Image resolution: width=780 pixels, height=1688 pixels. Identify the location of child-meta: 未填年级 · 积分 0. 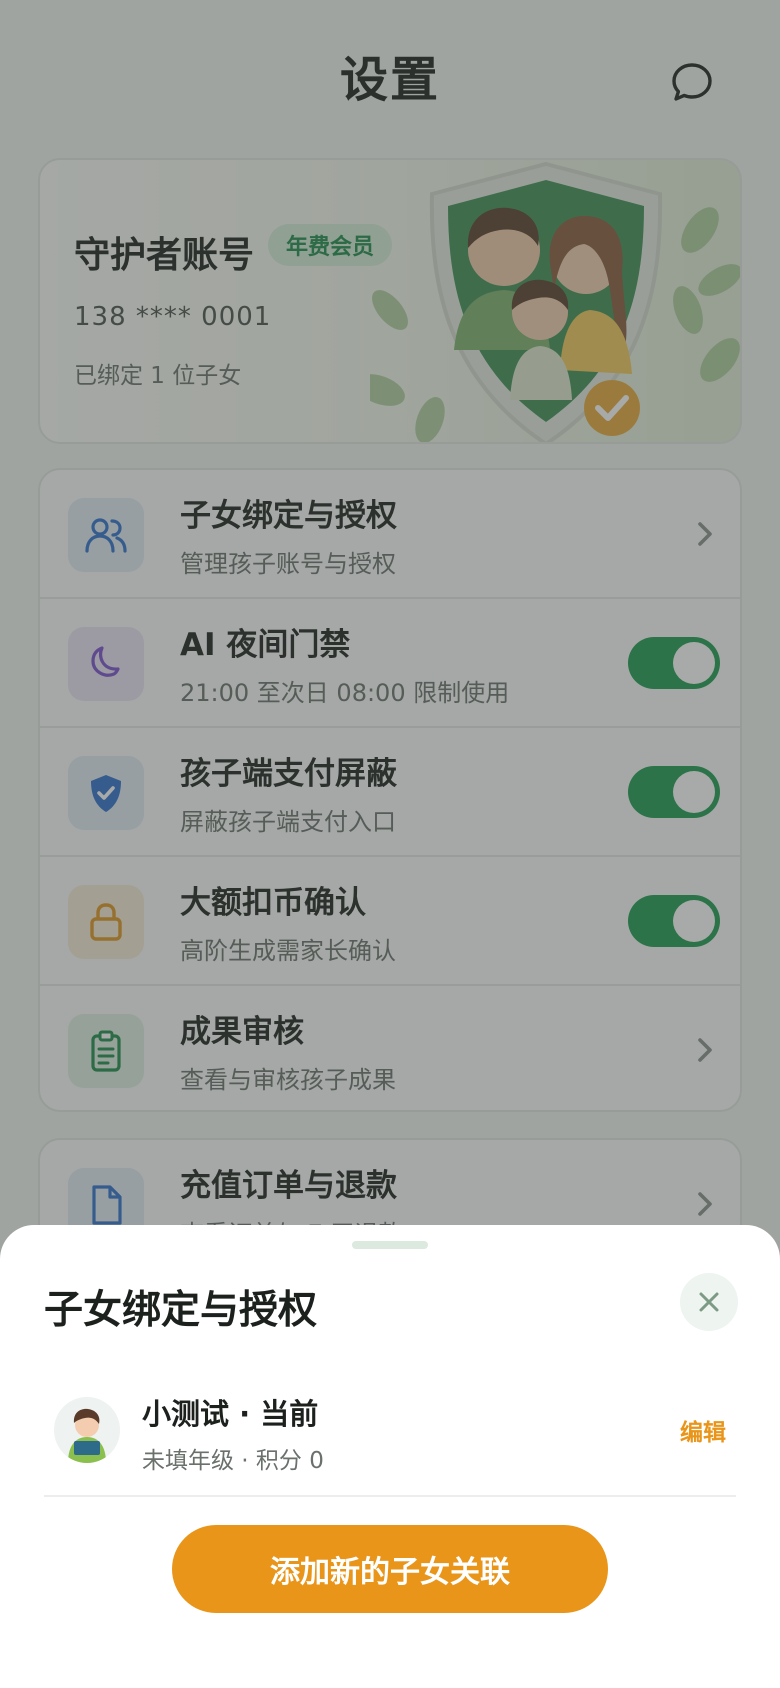
(233, 1461).